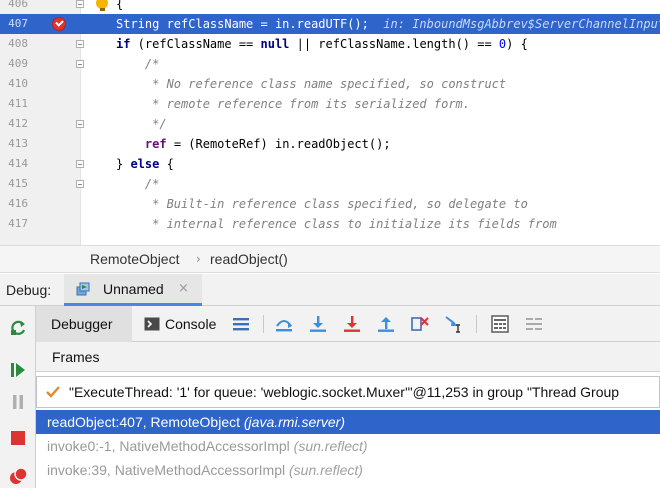 The image size is (660, 488). I want to click on line-number: 406, so click(14, 7).